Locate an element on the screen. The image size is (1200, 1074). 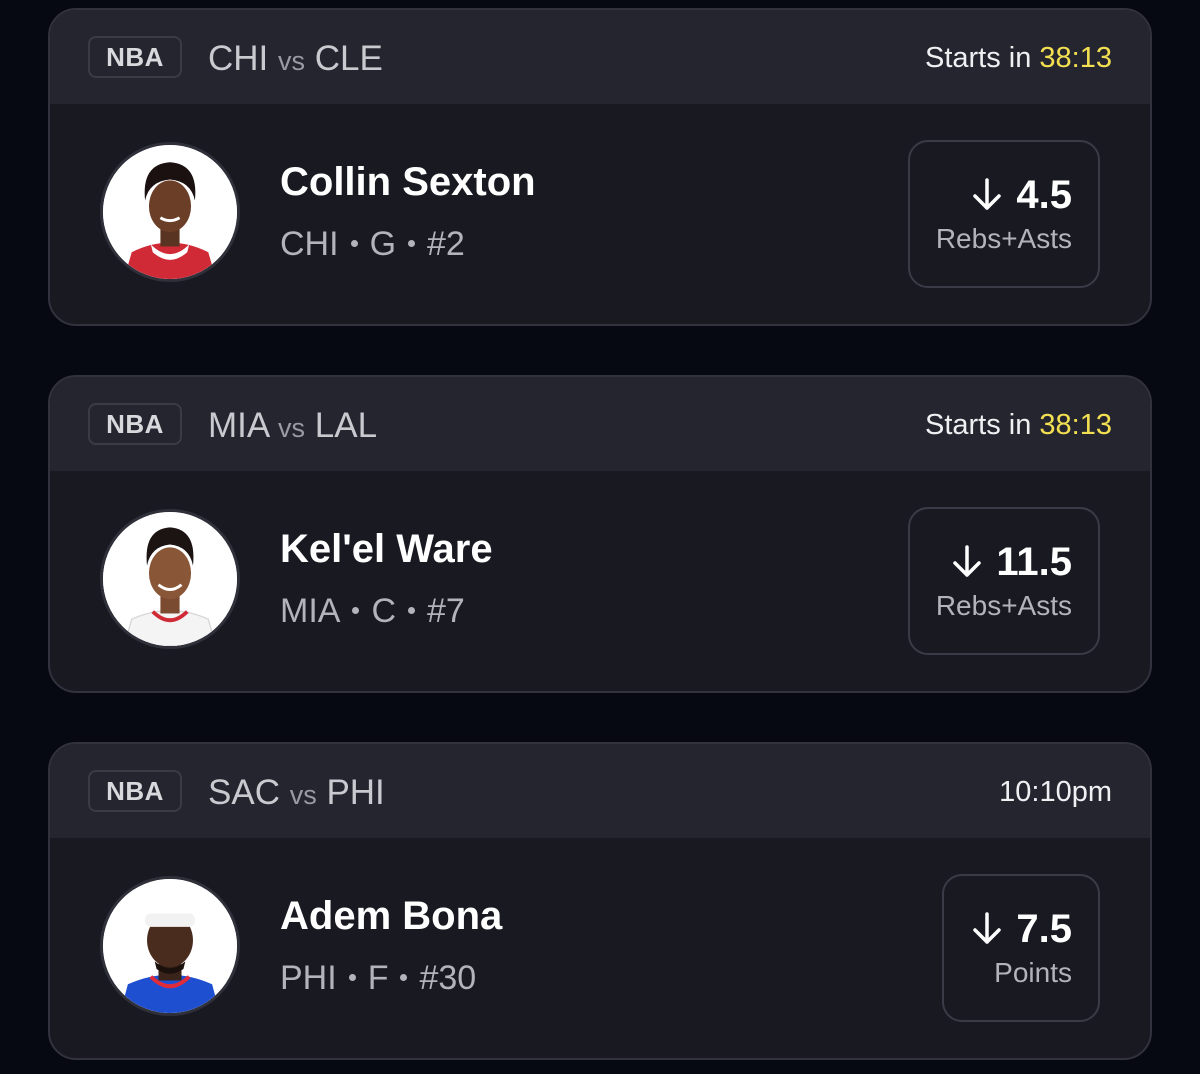
line-value: 11.5 is located at coordinates (1034, 562).